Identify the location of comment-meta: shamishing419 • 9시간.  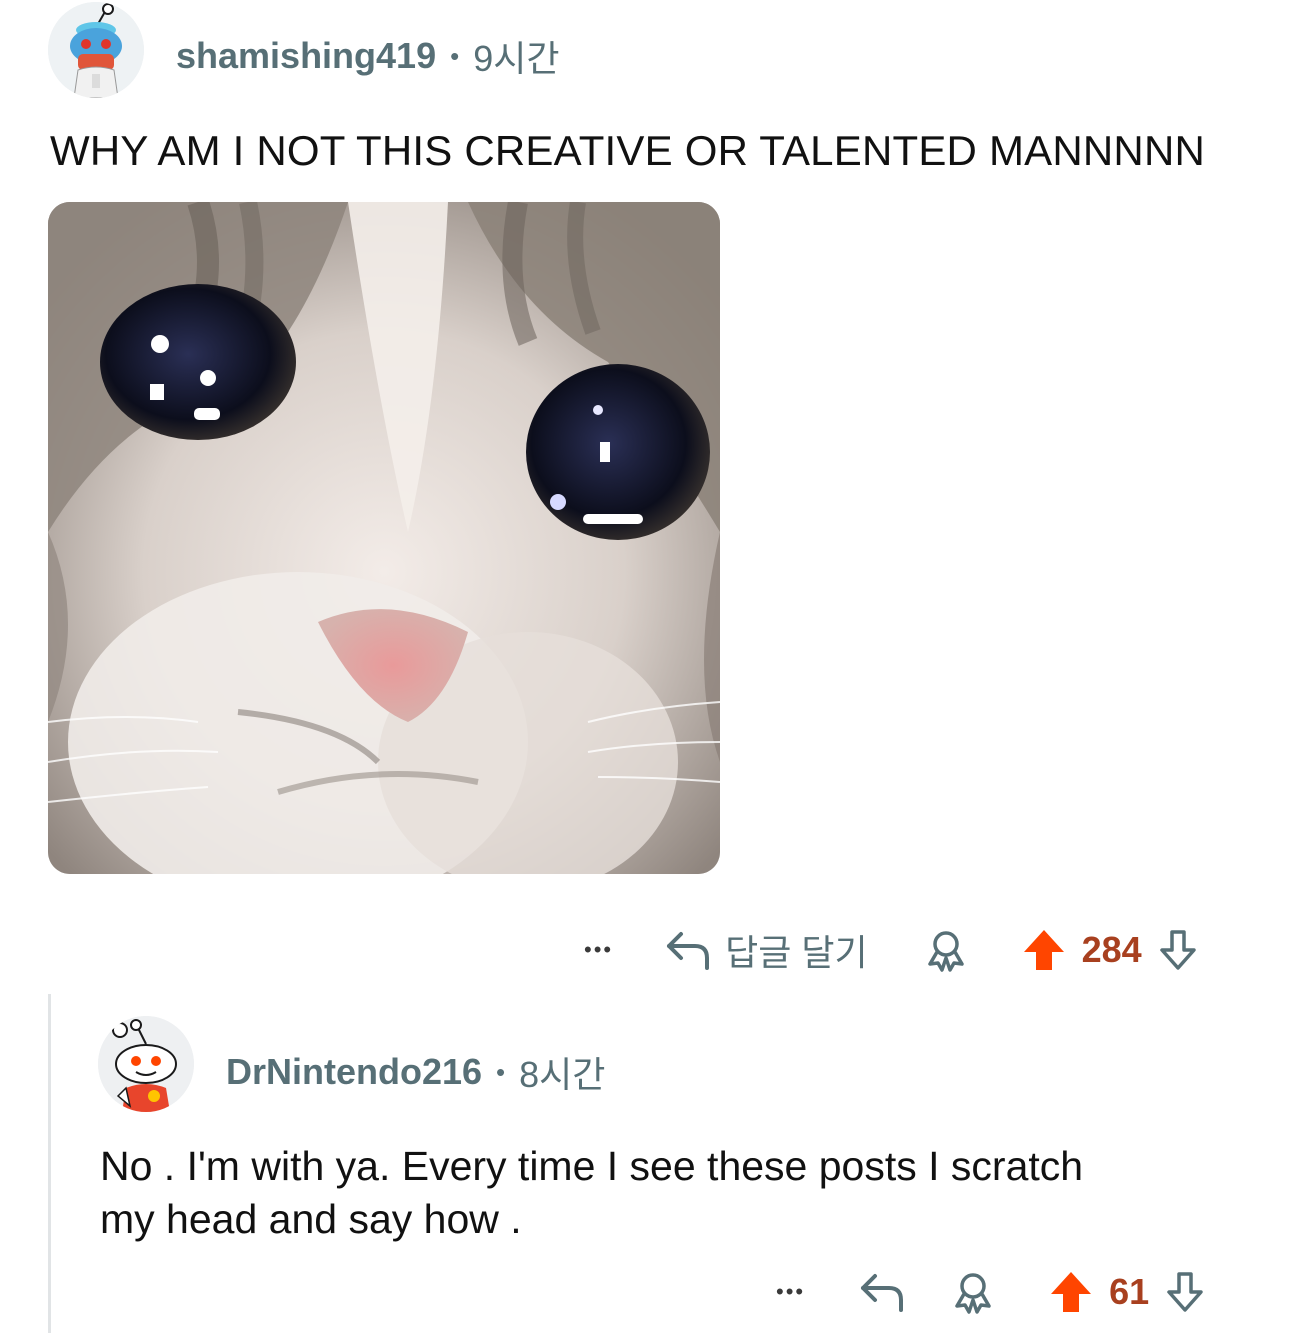
(367, 56).